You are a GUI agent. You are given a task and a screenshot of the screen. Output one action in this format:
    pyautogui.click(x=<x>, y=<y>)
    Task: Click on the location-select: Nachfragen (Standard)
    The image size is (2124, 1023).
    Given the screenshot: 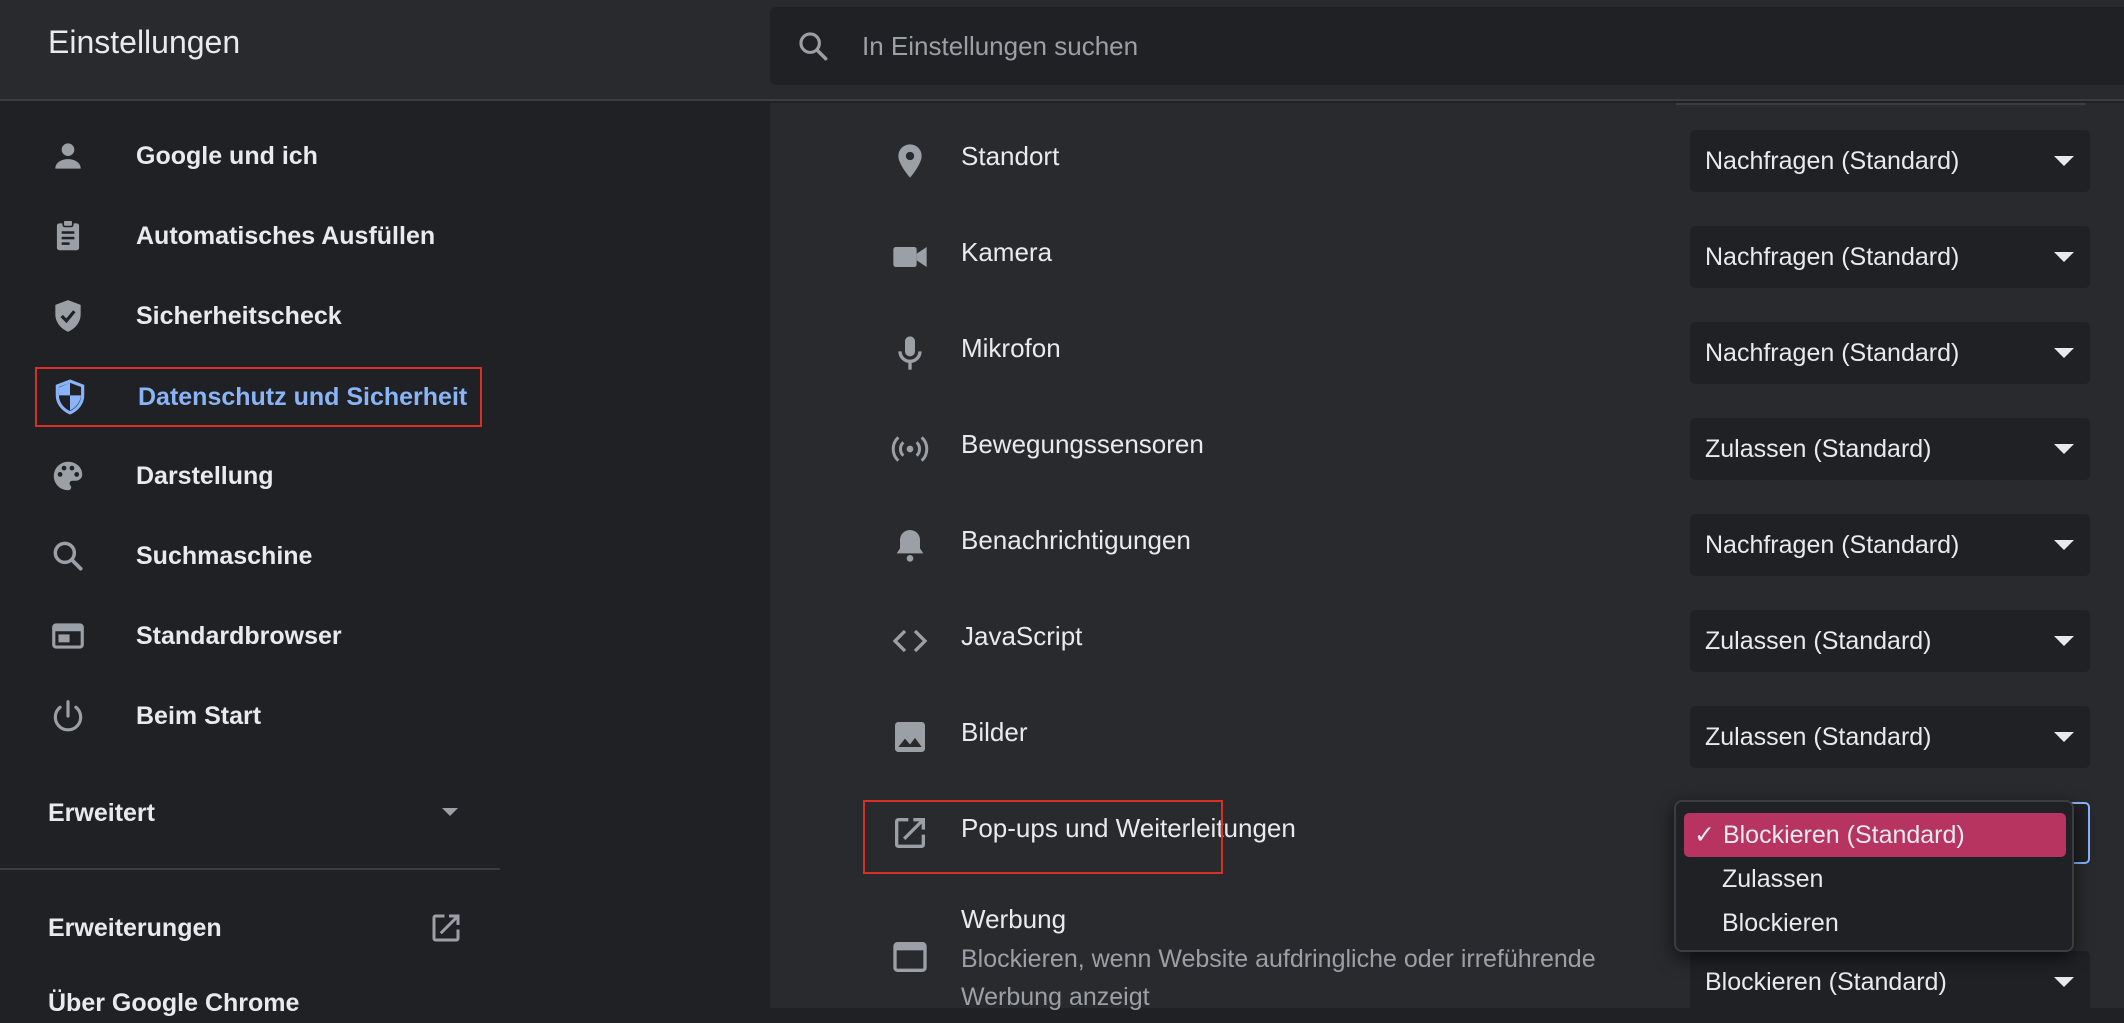 What is the action you would take?
    pyautogui.click(x=1890, y=161)
    